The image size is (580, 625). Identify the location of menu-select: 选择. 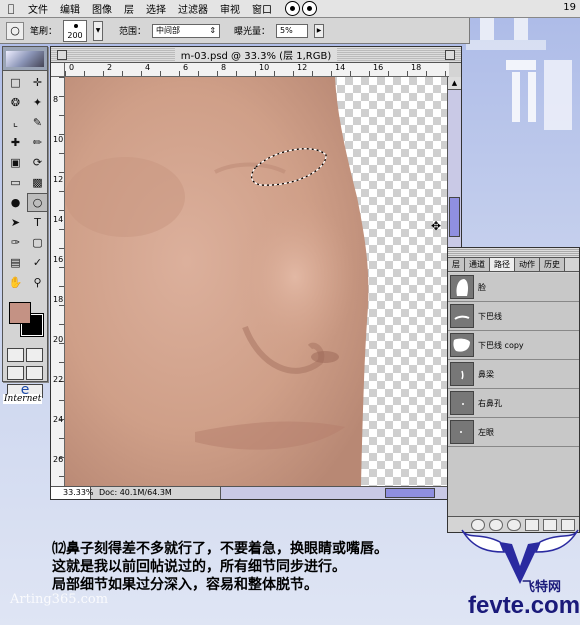
(156, 8).